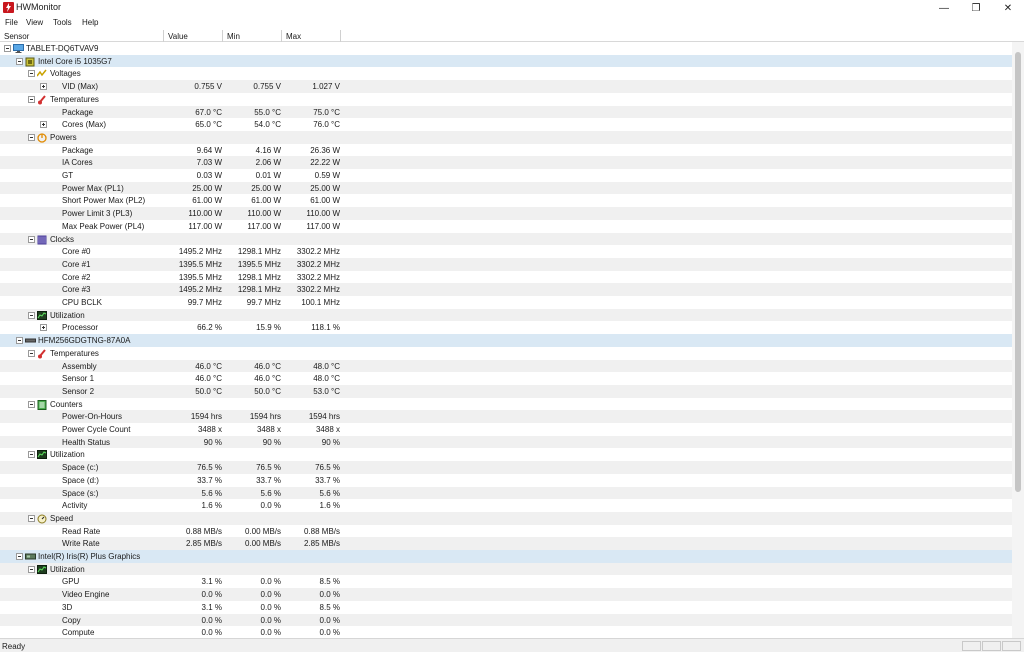  What do you see at coordinates (506, 48) in the screenshot?
I see `device-row: TABLET-DQ6TVAV9` at bounding box center [506, 48].